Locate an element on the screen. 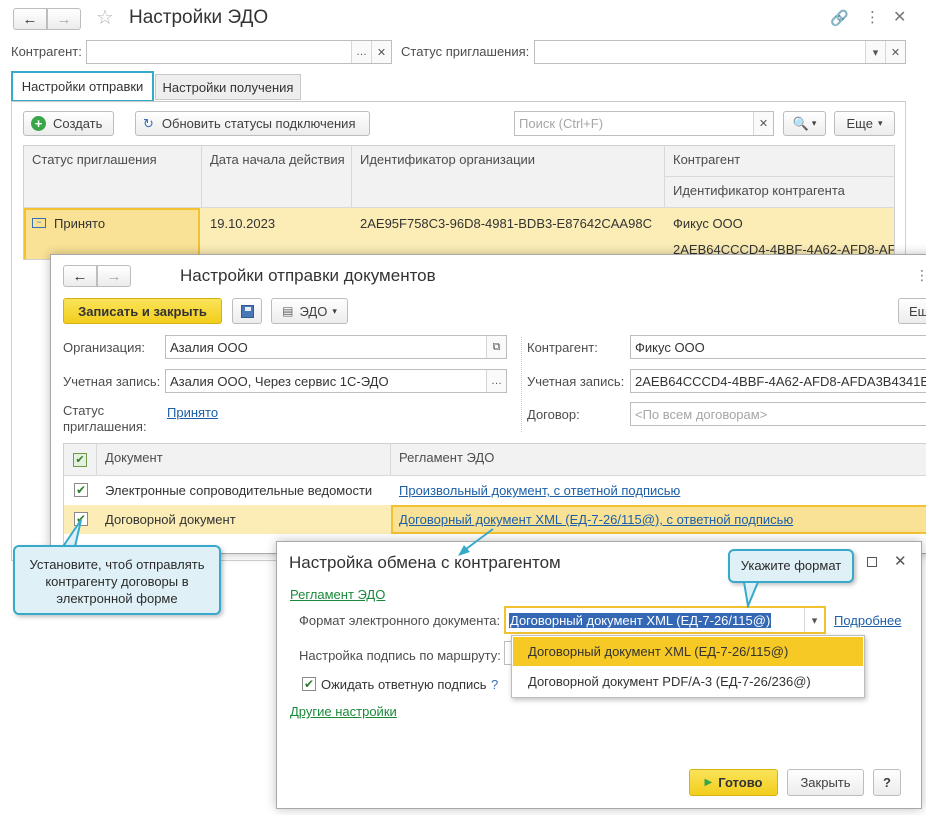 The width and height of the screenshot is (926, 815). search-icon: 🔍 is located at coordinates (800, 123).